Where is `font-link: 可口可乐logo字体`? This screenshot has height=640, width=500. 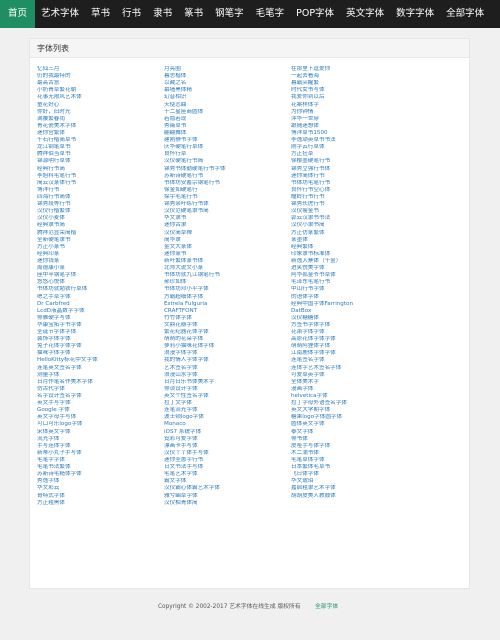
font-link: 可口可乐logo字体 is located at coordinates (100, 424).